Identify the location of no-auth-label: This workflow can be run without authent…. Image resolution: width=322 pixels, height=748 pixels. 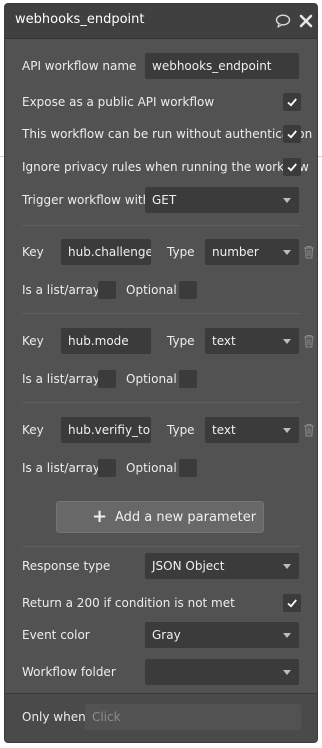
(167, 134).